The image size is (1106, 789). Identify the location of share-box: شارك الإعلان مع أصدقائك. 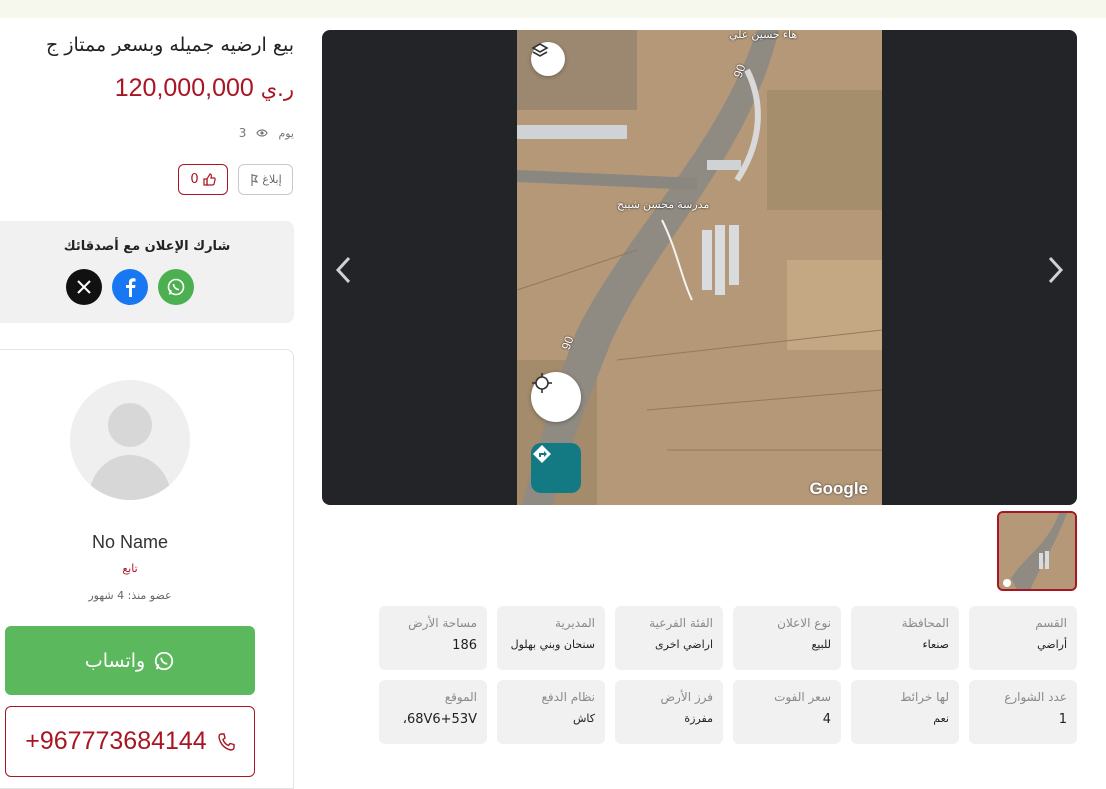
(147, 272).